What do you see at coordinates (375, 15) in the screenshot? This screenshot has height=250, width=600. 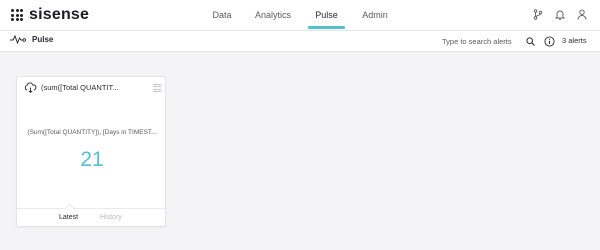 I see `nav-item-admin: Admin` at bounding box center [375, 15].